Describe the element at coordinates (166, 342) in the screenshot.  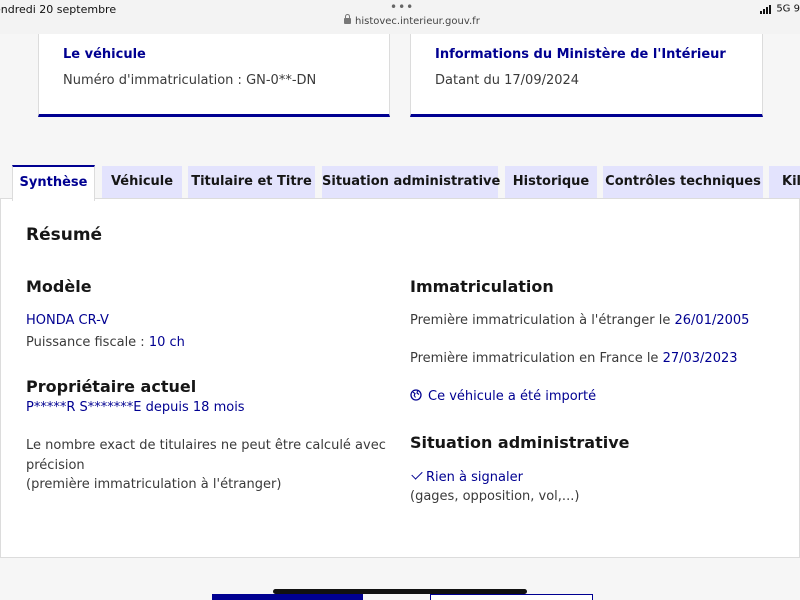
I see `fiscal-power-value: 10 ch` at that location.